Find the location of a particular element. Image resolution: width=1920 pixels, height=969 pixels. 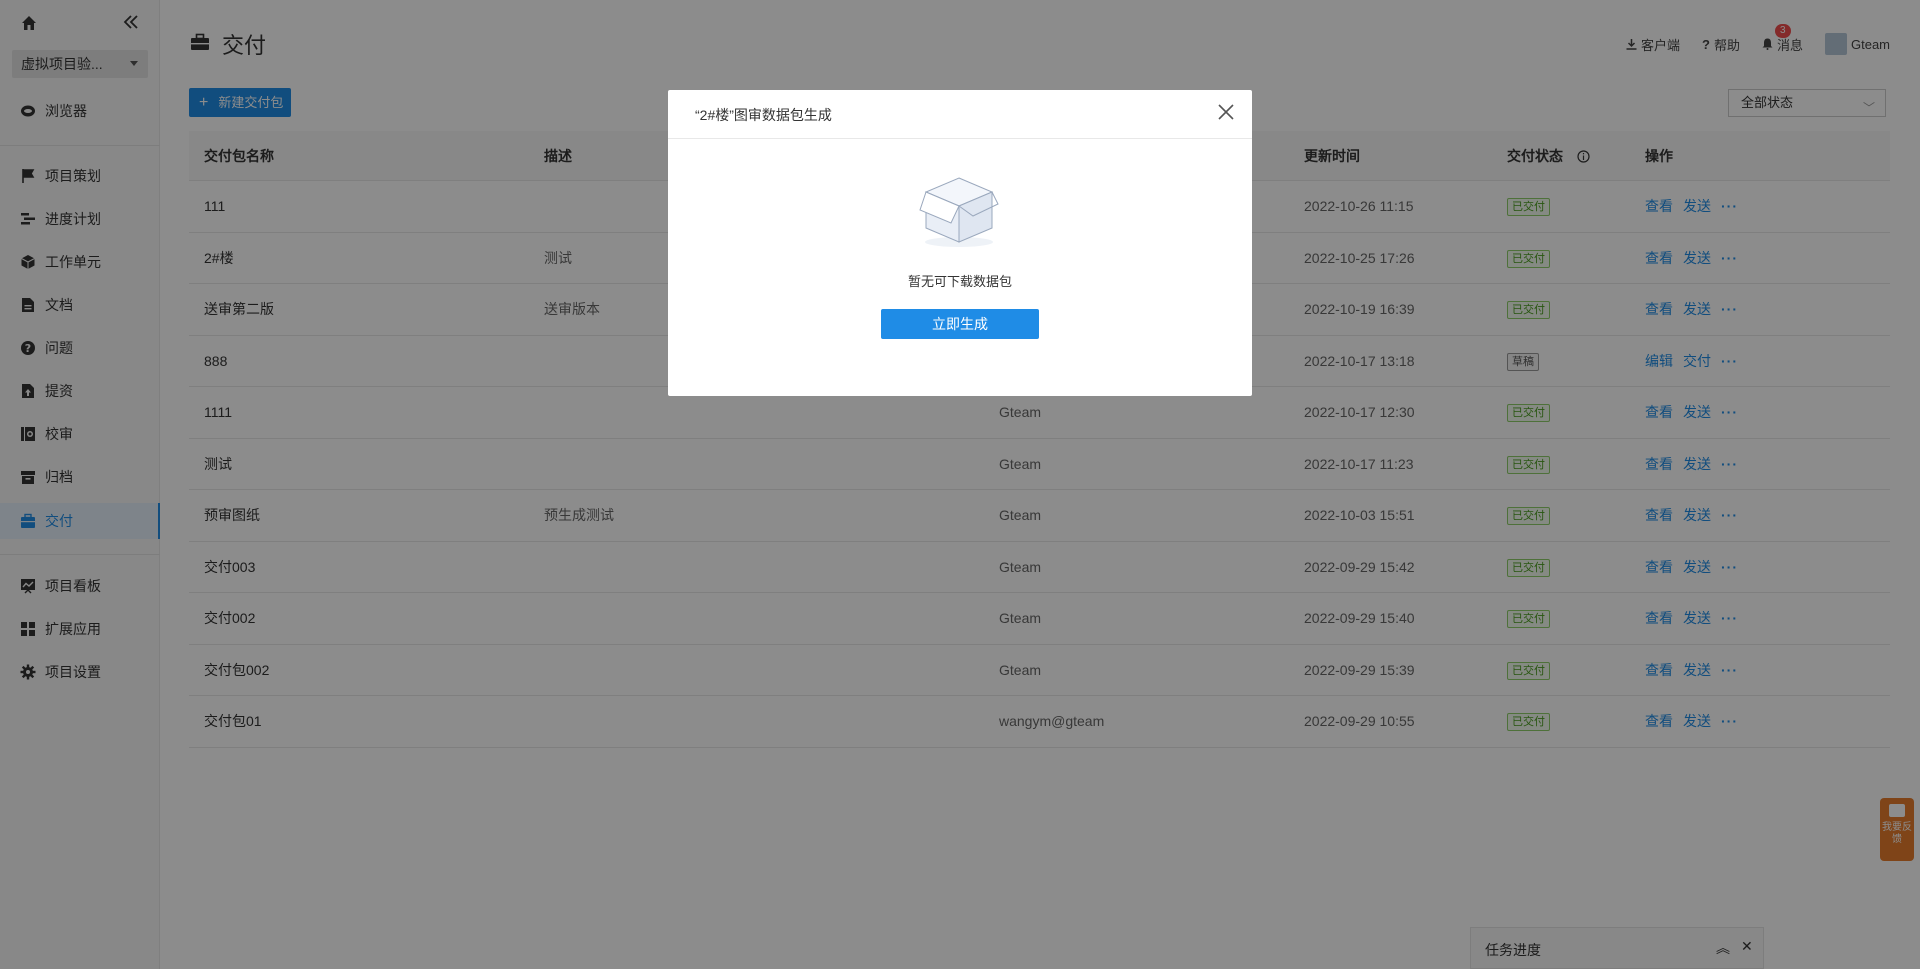

generate-package-dialog: “2#楼”图审数据包生成 暂无可下载数据包 立即生成 is located at coordinates (960, 243).